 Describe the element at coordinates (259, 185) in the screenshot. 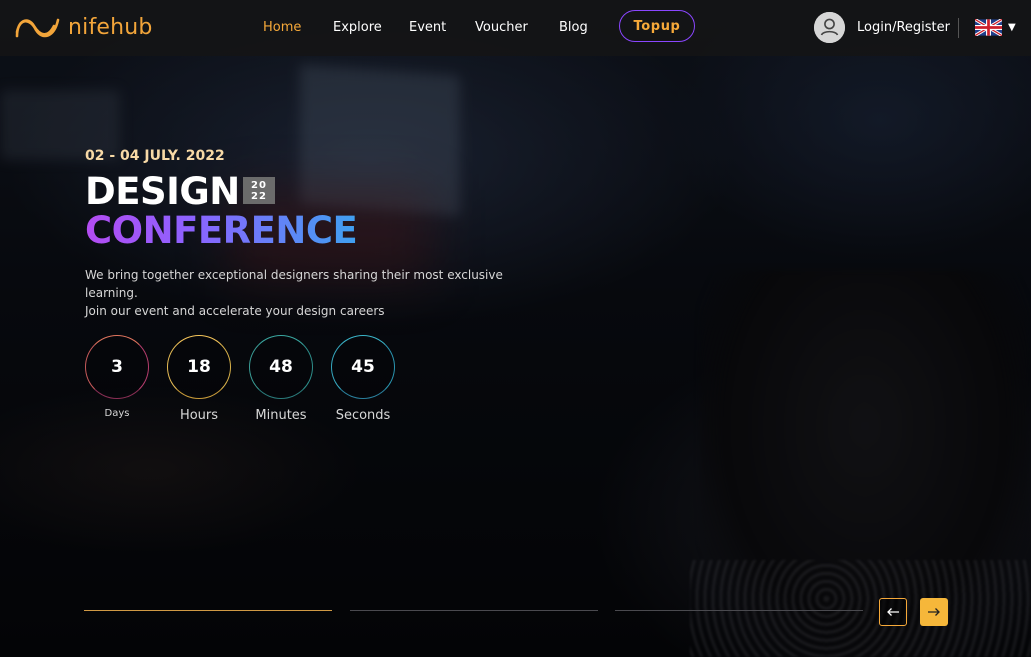

I see `year-badge-top: 20` at that location.